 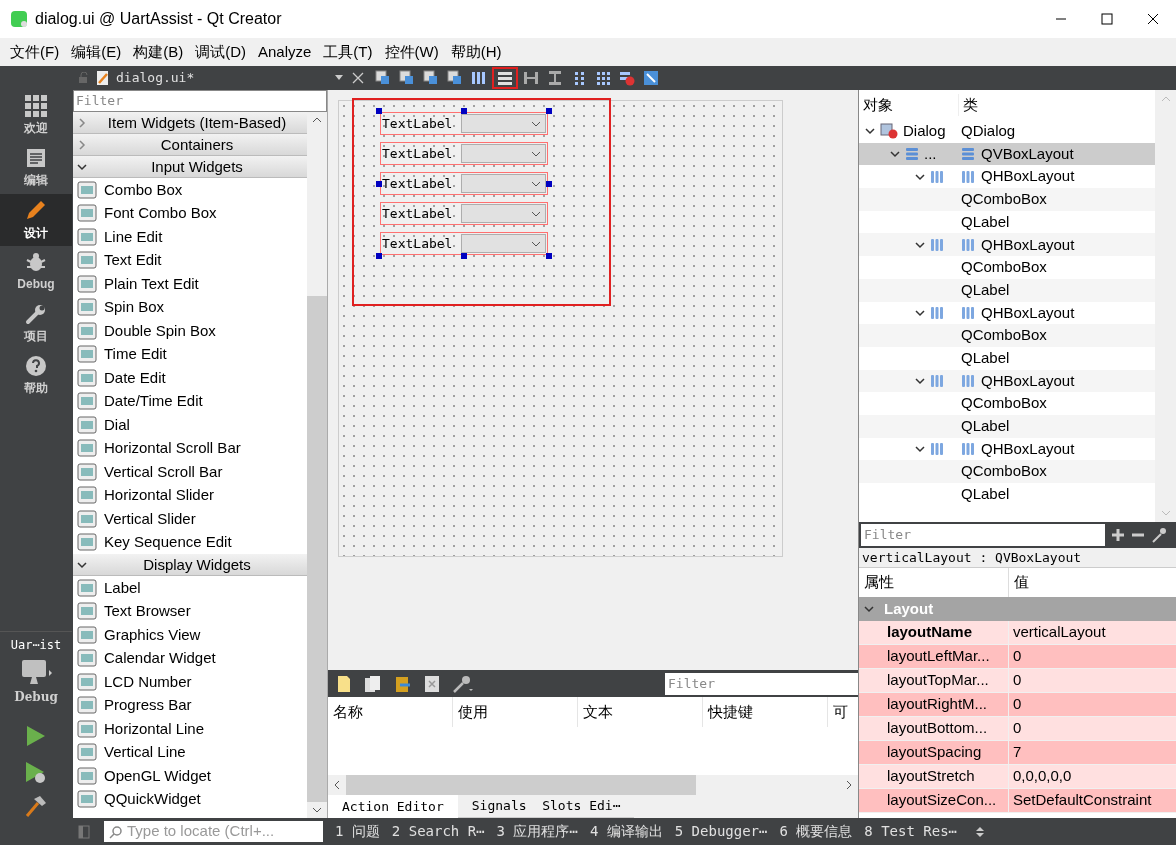 I want to click on column-header: 文本, so click(x=640, y=712).